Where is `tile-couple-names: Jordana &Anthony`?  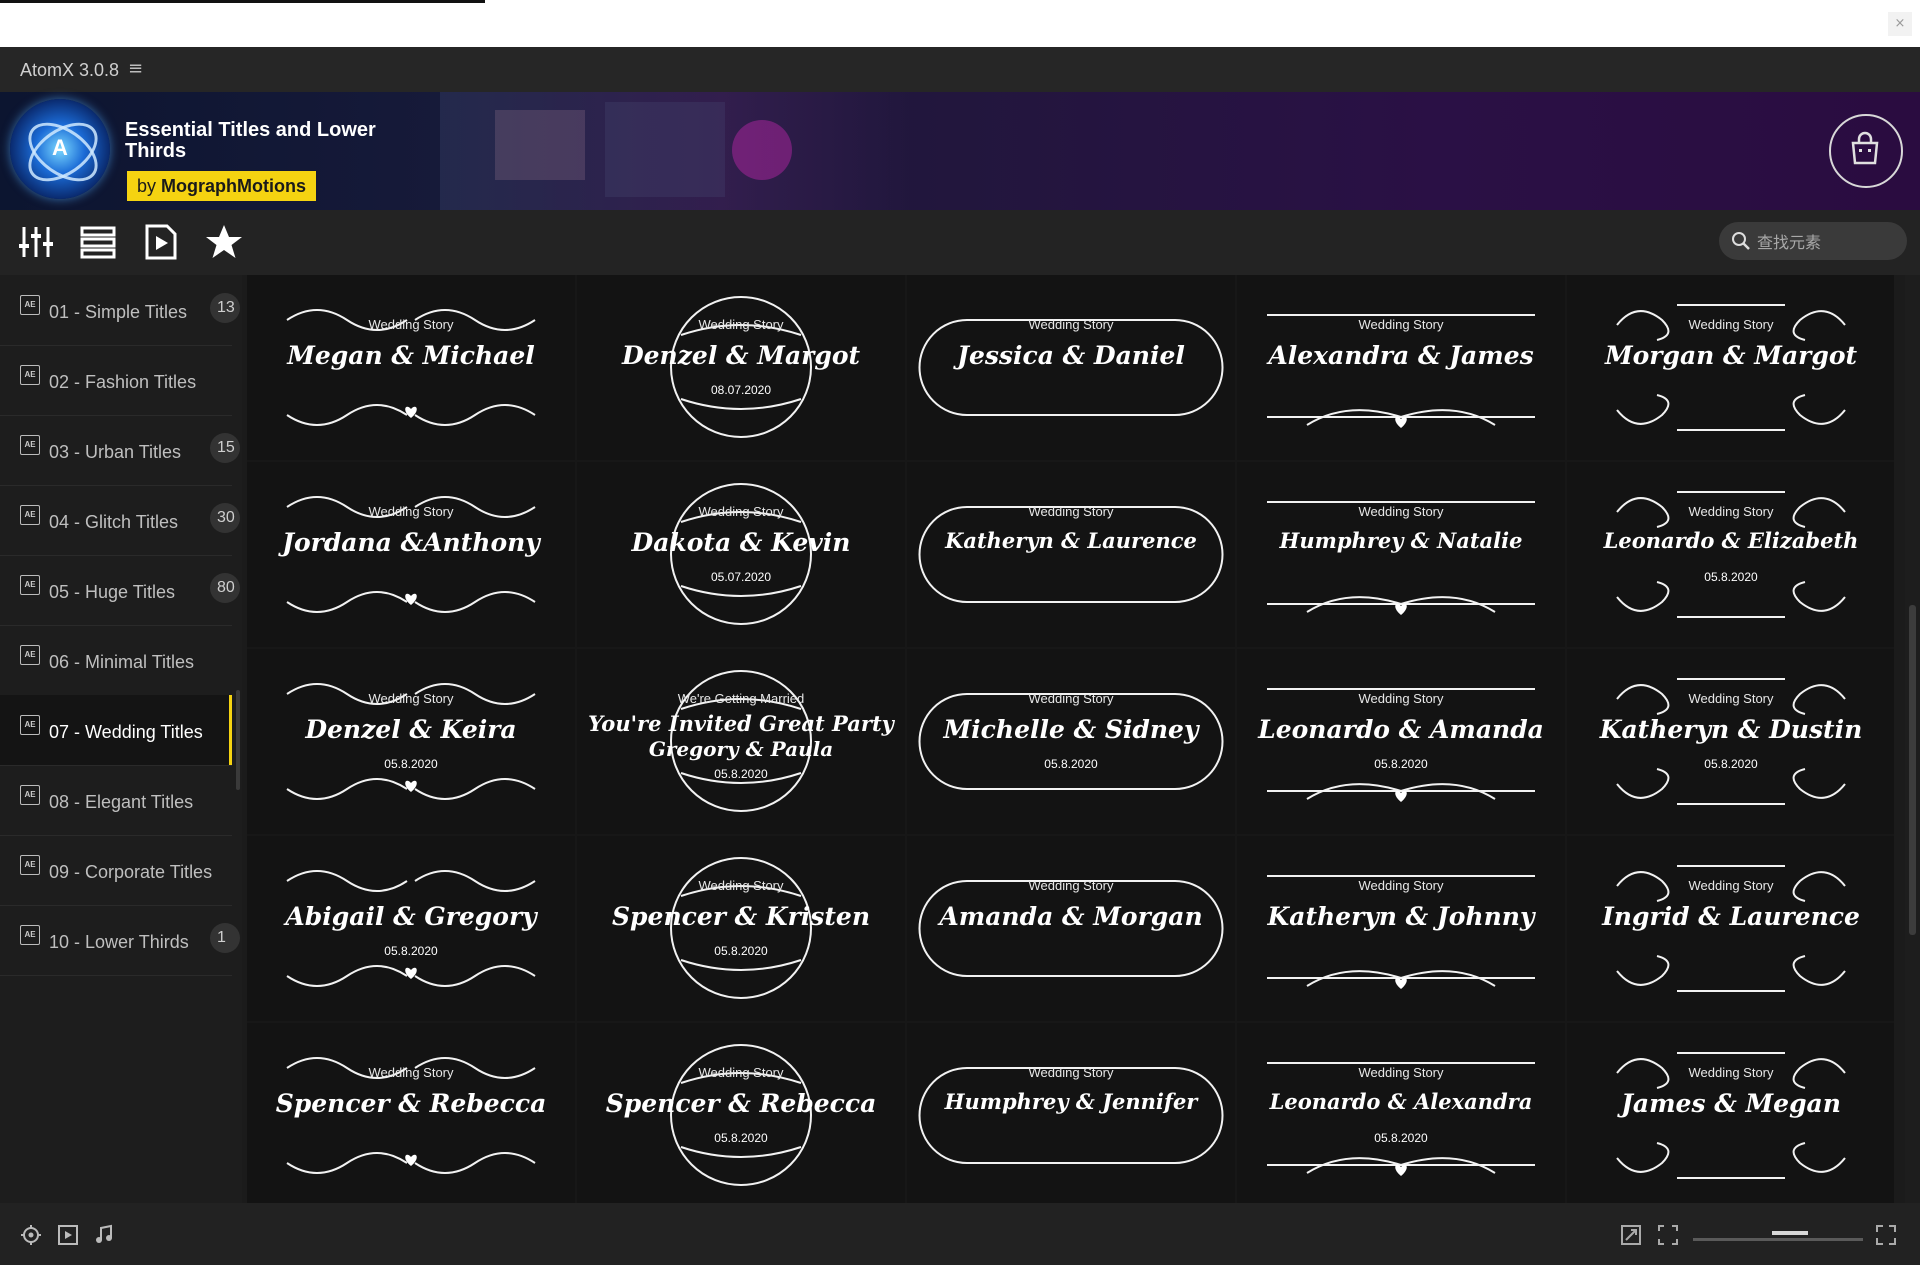 tile-couple-names: Jordana &Anthony is located at coordinates (411, 542).